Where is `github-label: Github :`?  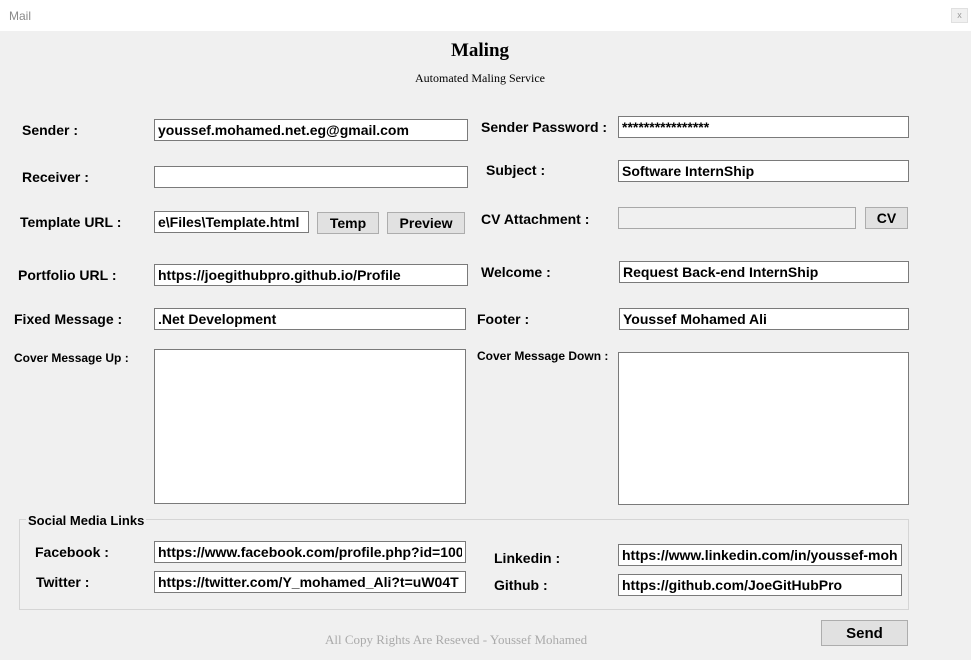 github-label: Github : is located at coordinates (521, 585).